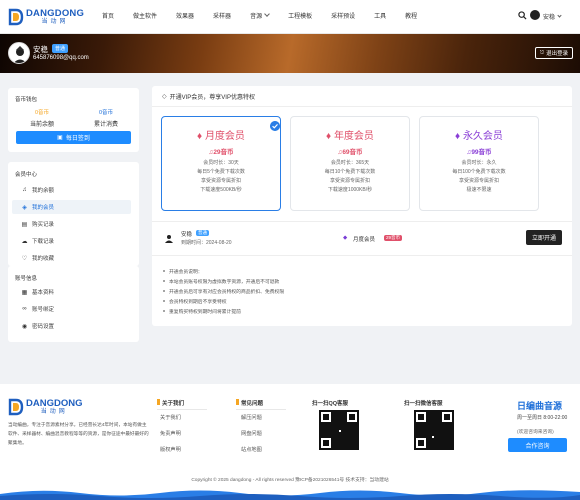 This screenshot has width=580, height=500. What do you see at coordinates (24, 241) in the screenshot?
I see `cloud-download-icon: ☁` at bounding box center [24, 241].